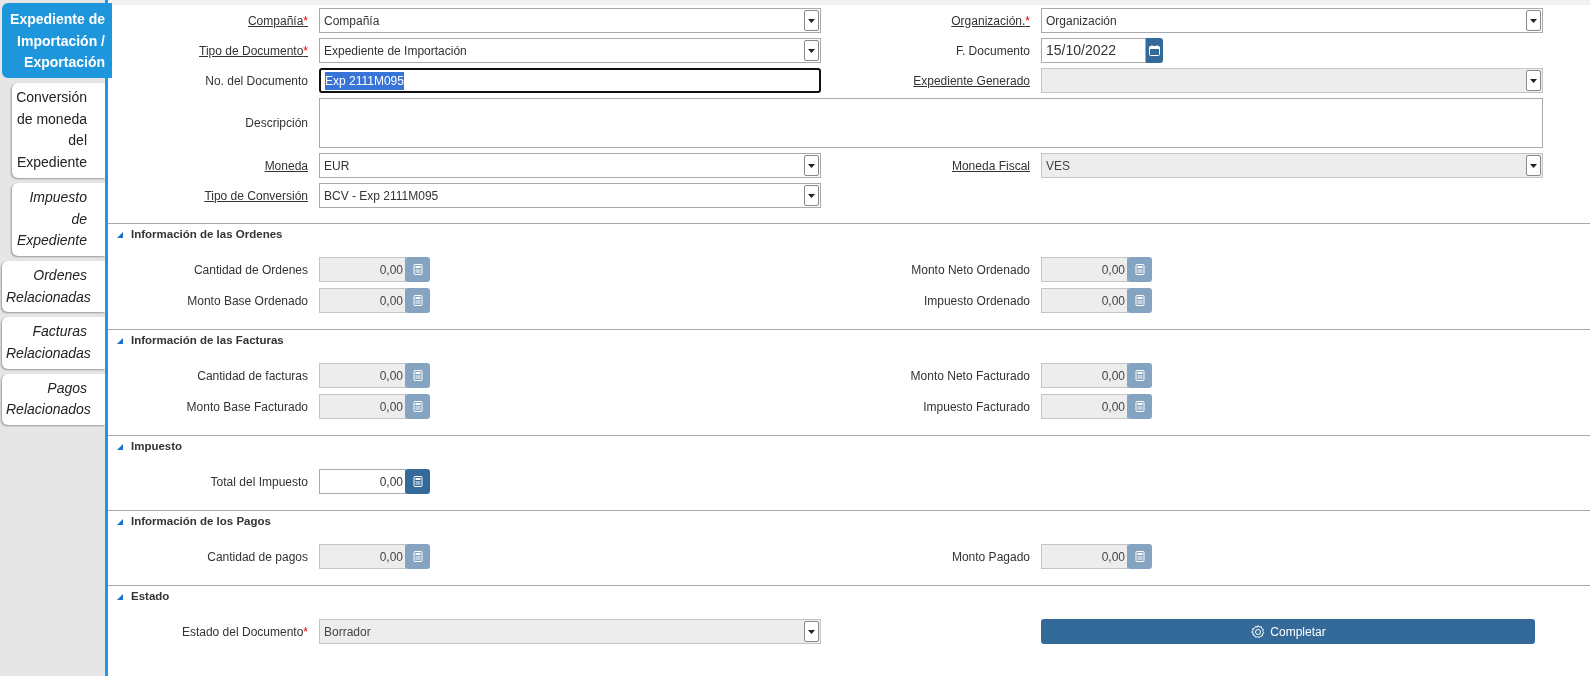 The width and height of the screenshot is (1590, 676). Describe the element at coordinates (969, 376) in the screenshot. I see `field-label: Monto Neto Facturado` at that location.